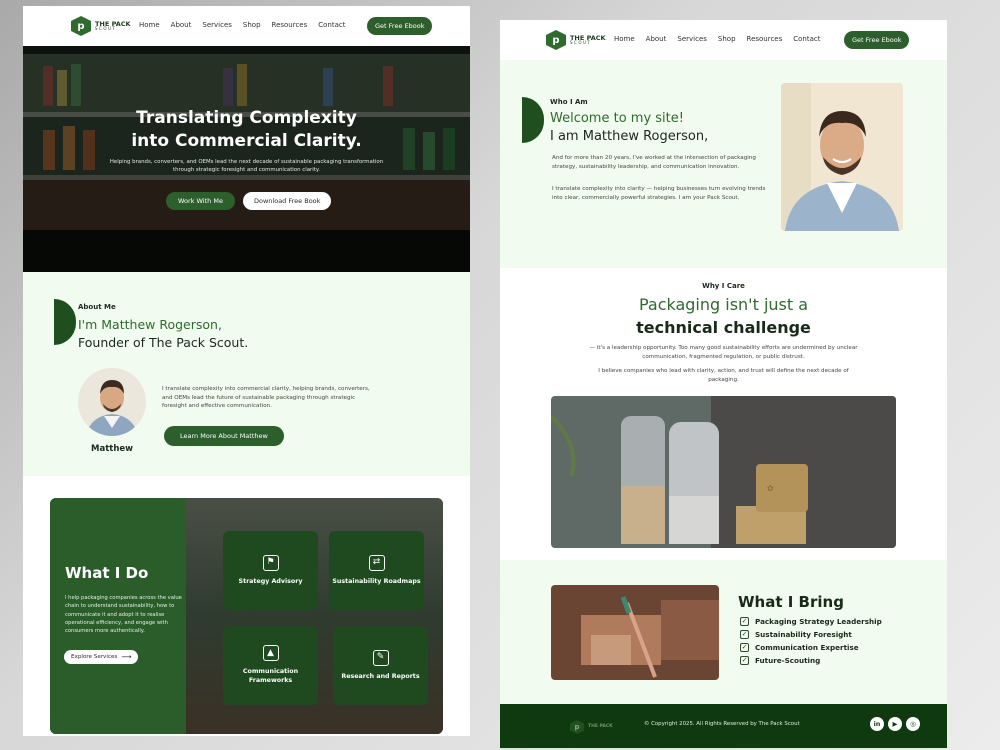 The height and width of the screenshot is (750, 1000). I want to click on service-card-communication-frameworks: ▲ Communication Frameworks, so click(270, 665).